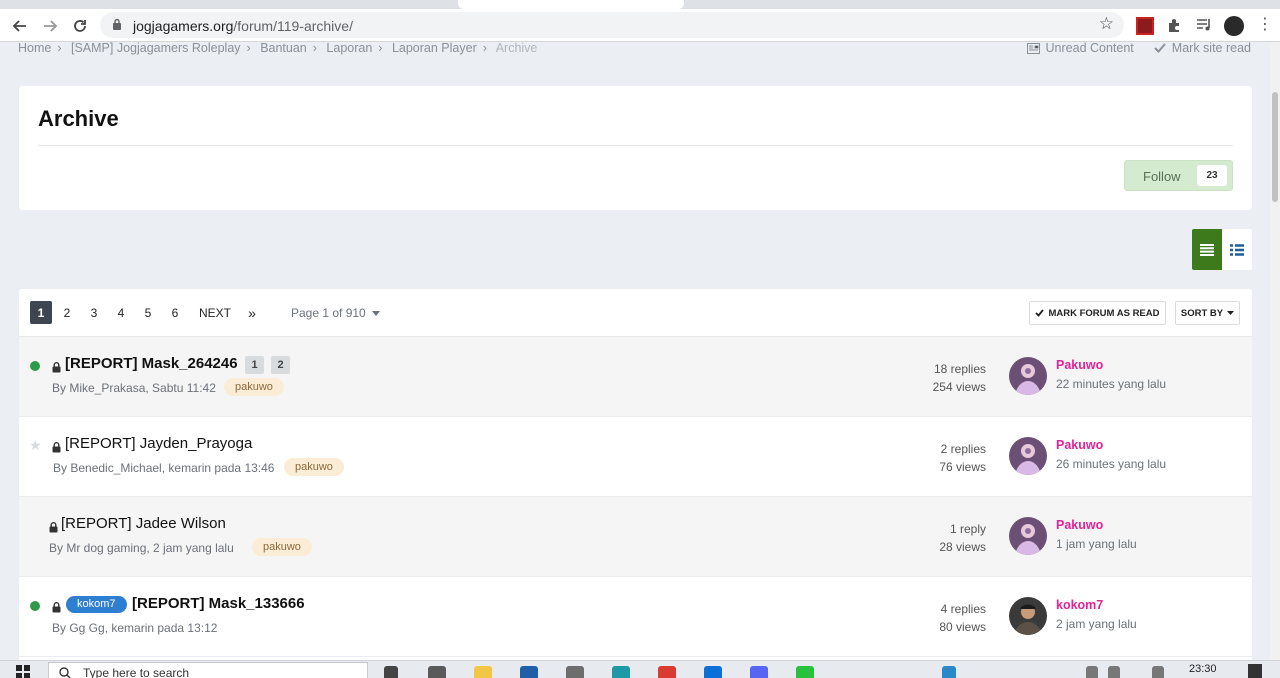 The image size is (1280, 678). What do you see at coordinates (254, 365) in the screenshot?
I see `topic-page-1: 1` at bounding box center [254, 365].